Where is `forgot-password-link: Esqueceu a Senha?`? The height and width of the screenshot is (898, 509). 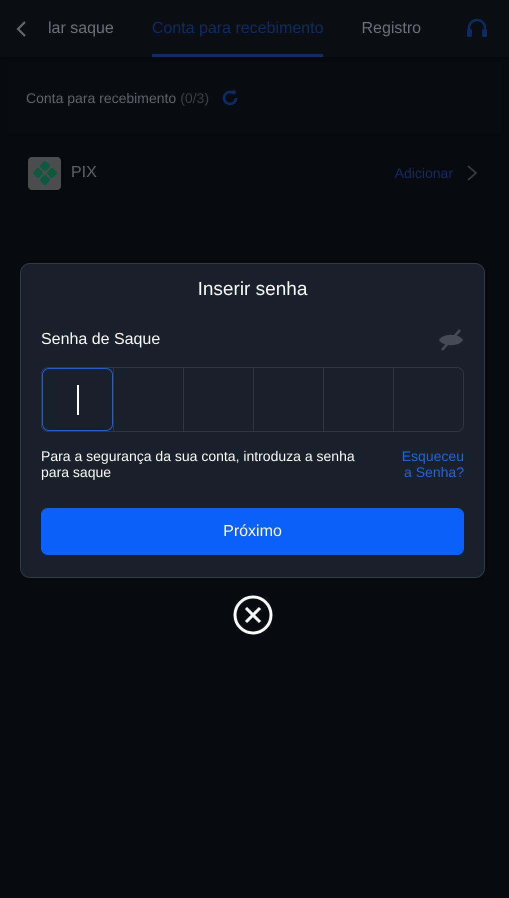 forgot-password-link: Esqueceu a Senha? is located at coordinates (429, 464).